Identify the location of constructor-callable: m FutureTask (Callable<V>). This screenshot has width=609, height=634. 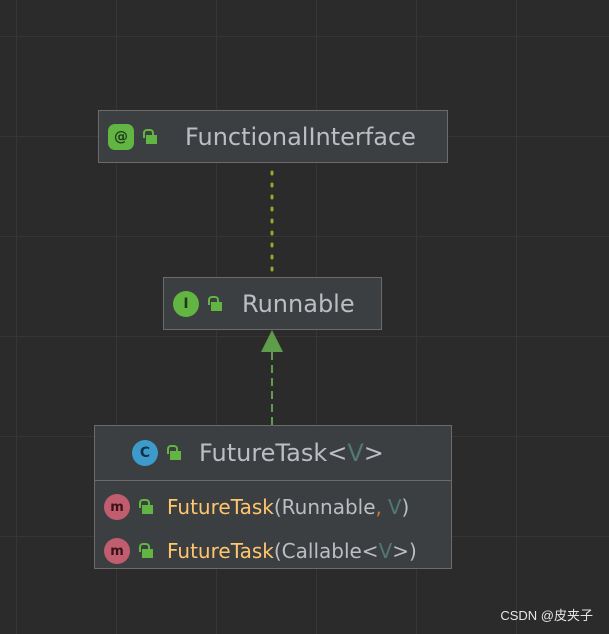
(273, 551).